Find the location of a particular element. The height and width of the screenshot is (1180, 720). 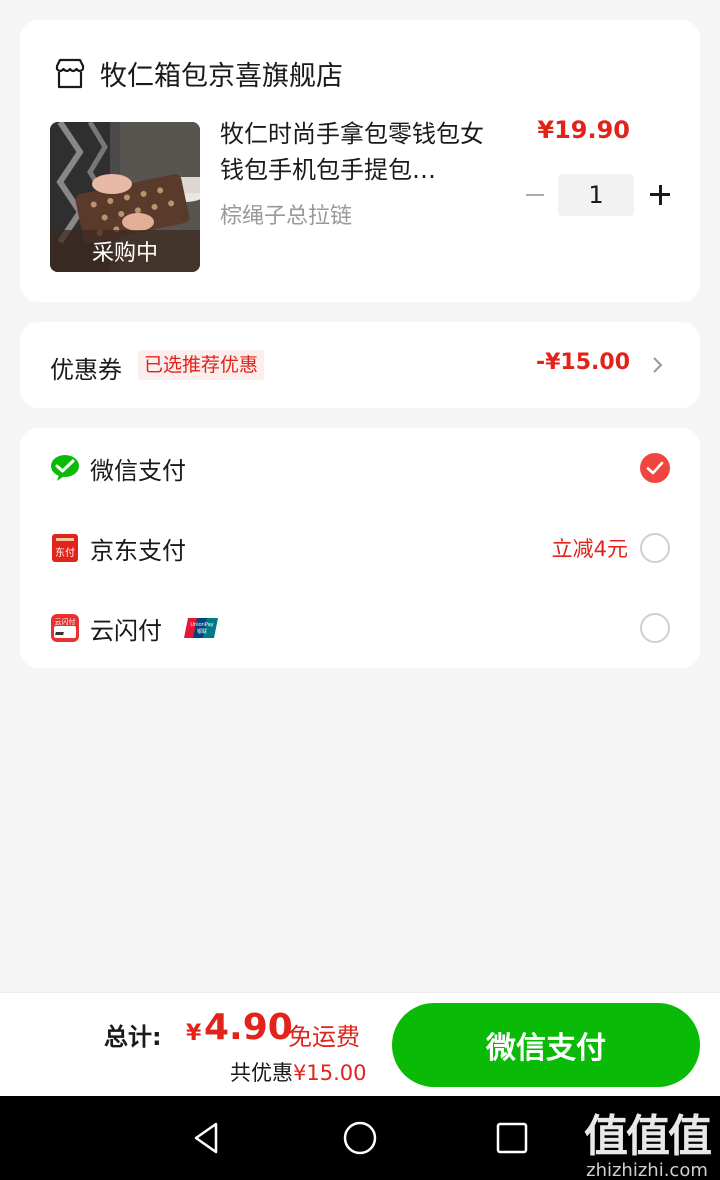

svg-text: 银联 is located at coordinates (202, 631).